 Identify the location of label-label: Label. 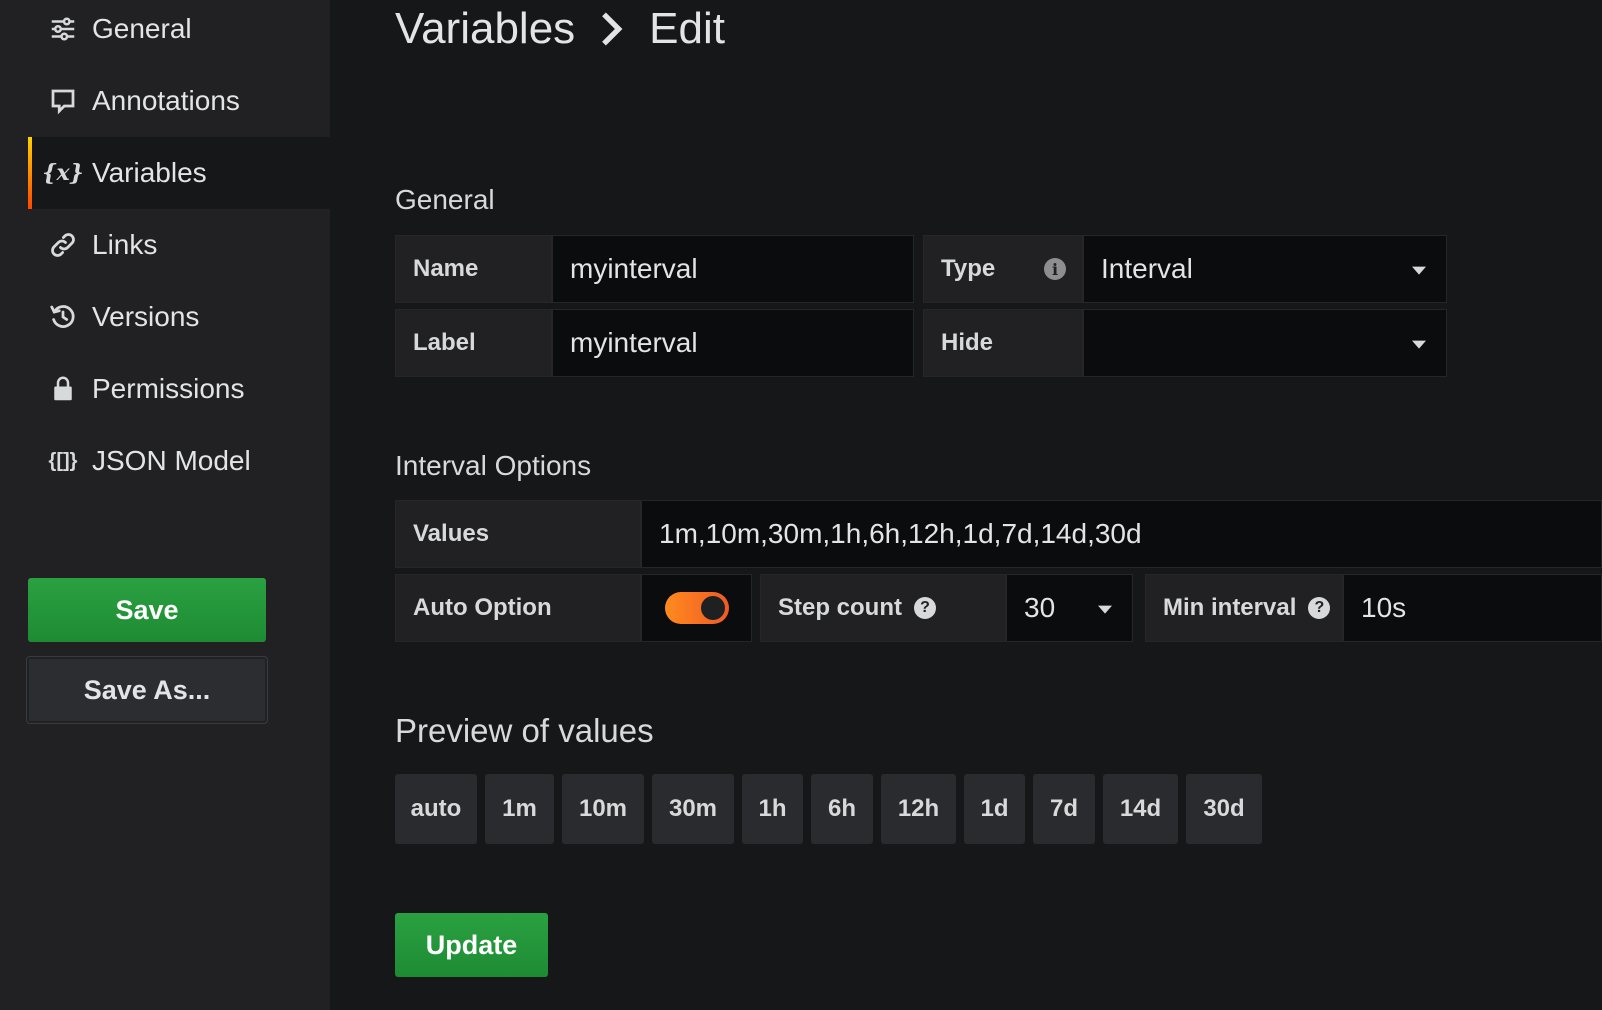
(473, 343).